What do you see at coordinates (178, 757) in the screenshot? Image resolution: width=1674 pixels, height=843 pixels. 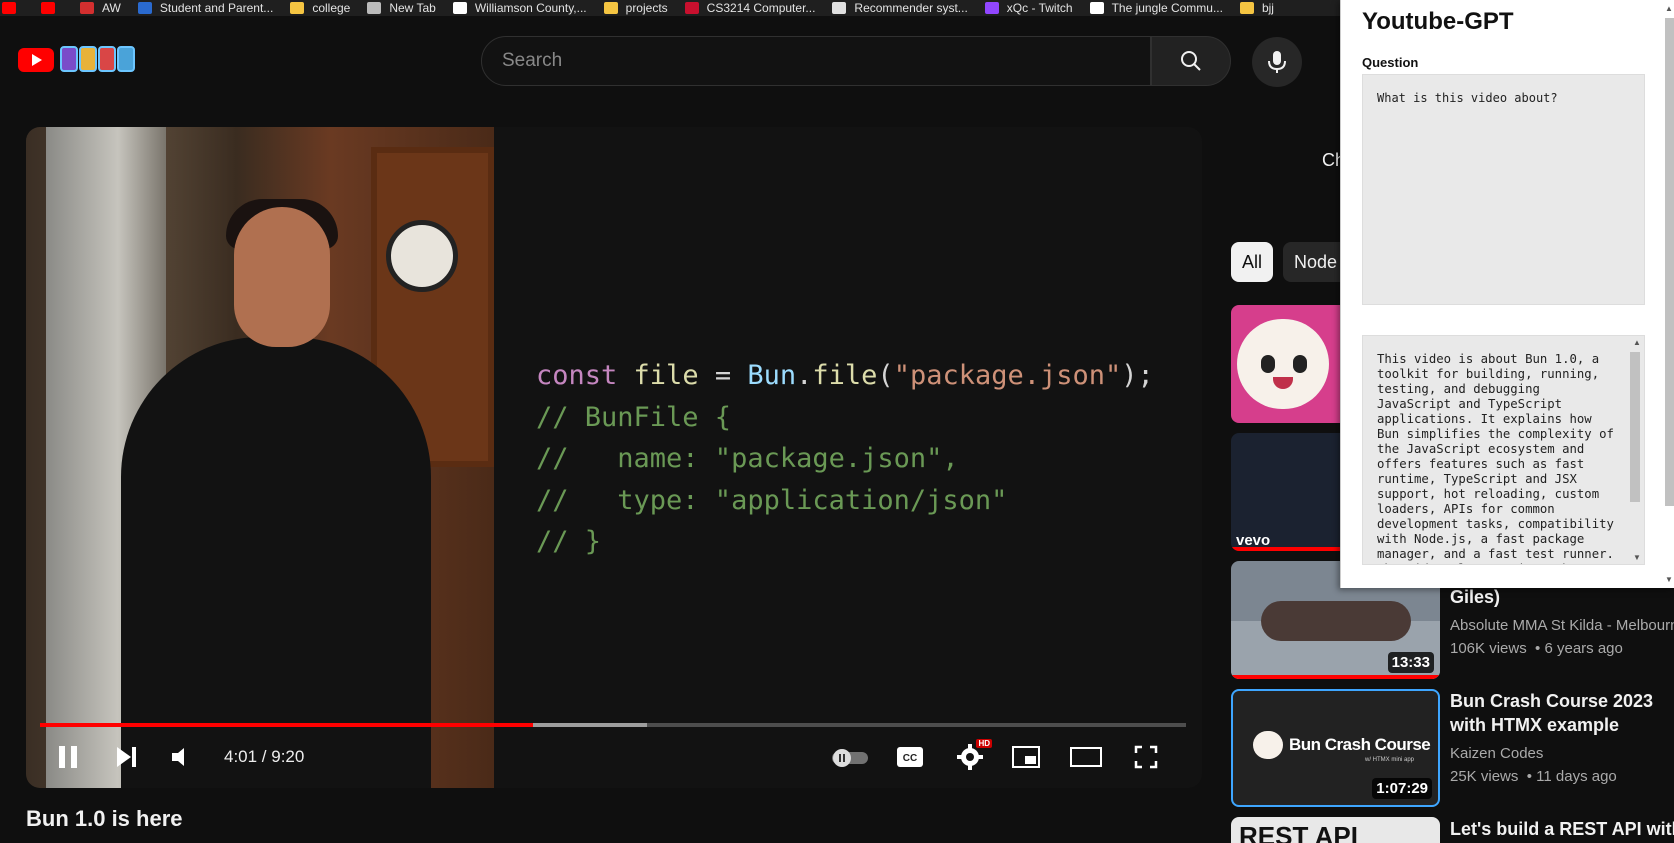 I see `volume-icon` at bounding box center [178, 757].